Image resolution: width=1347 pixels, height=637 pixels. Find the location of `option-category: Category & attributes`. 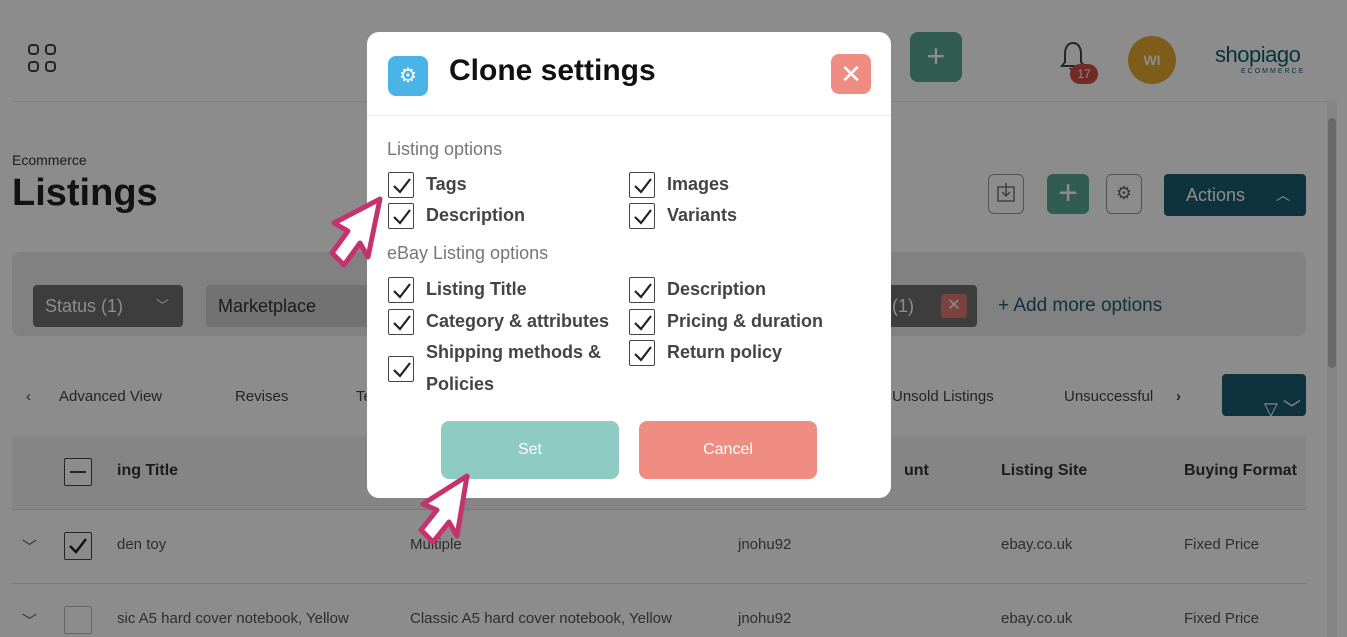

option-category: Category & attributes is located at coordinates (503, 323).